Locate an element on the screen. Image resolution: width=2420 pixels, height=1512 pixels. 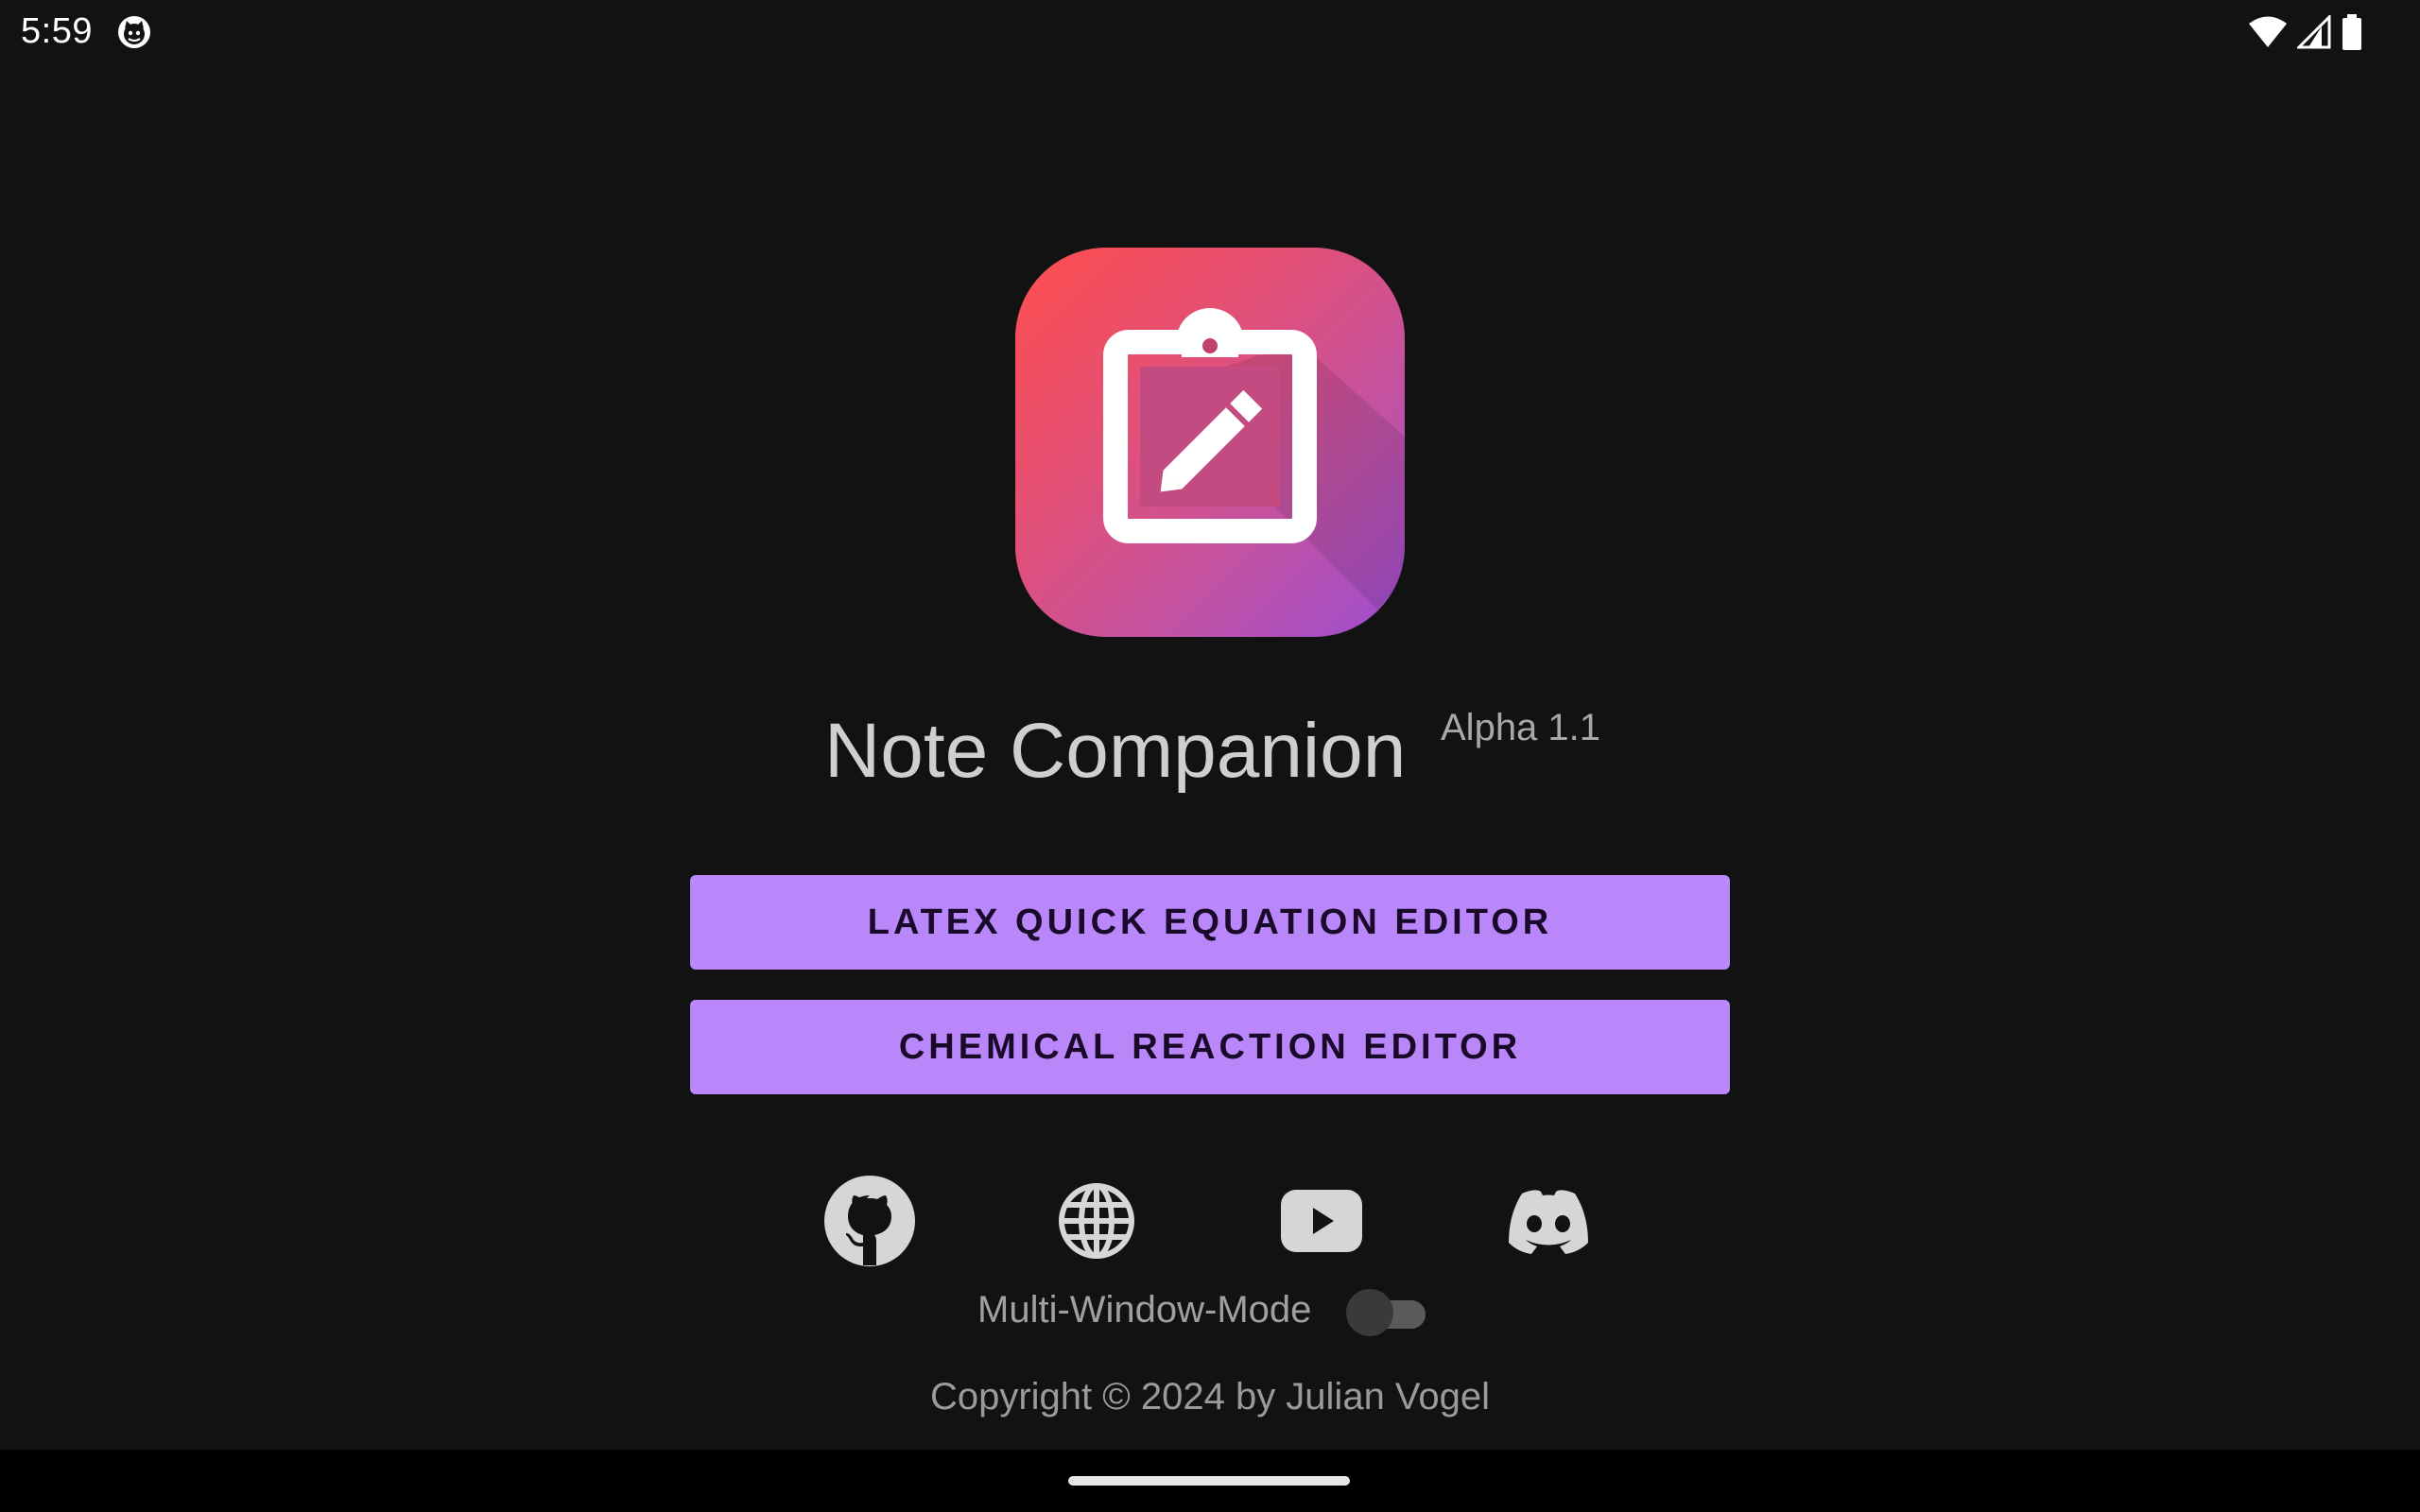
app-logo is located at coordinates (1210, 442).